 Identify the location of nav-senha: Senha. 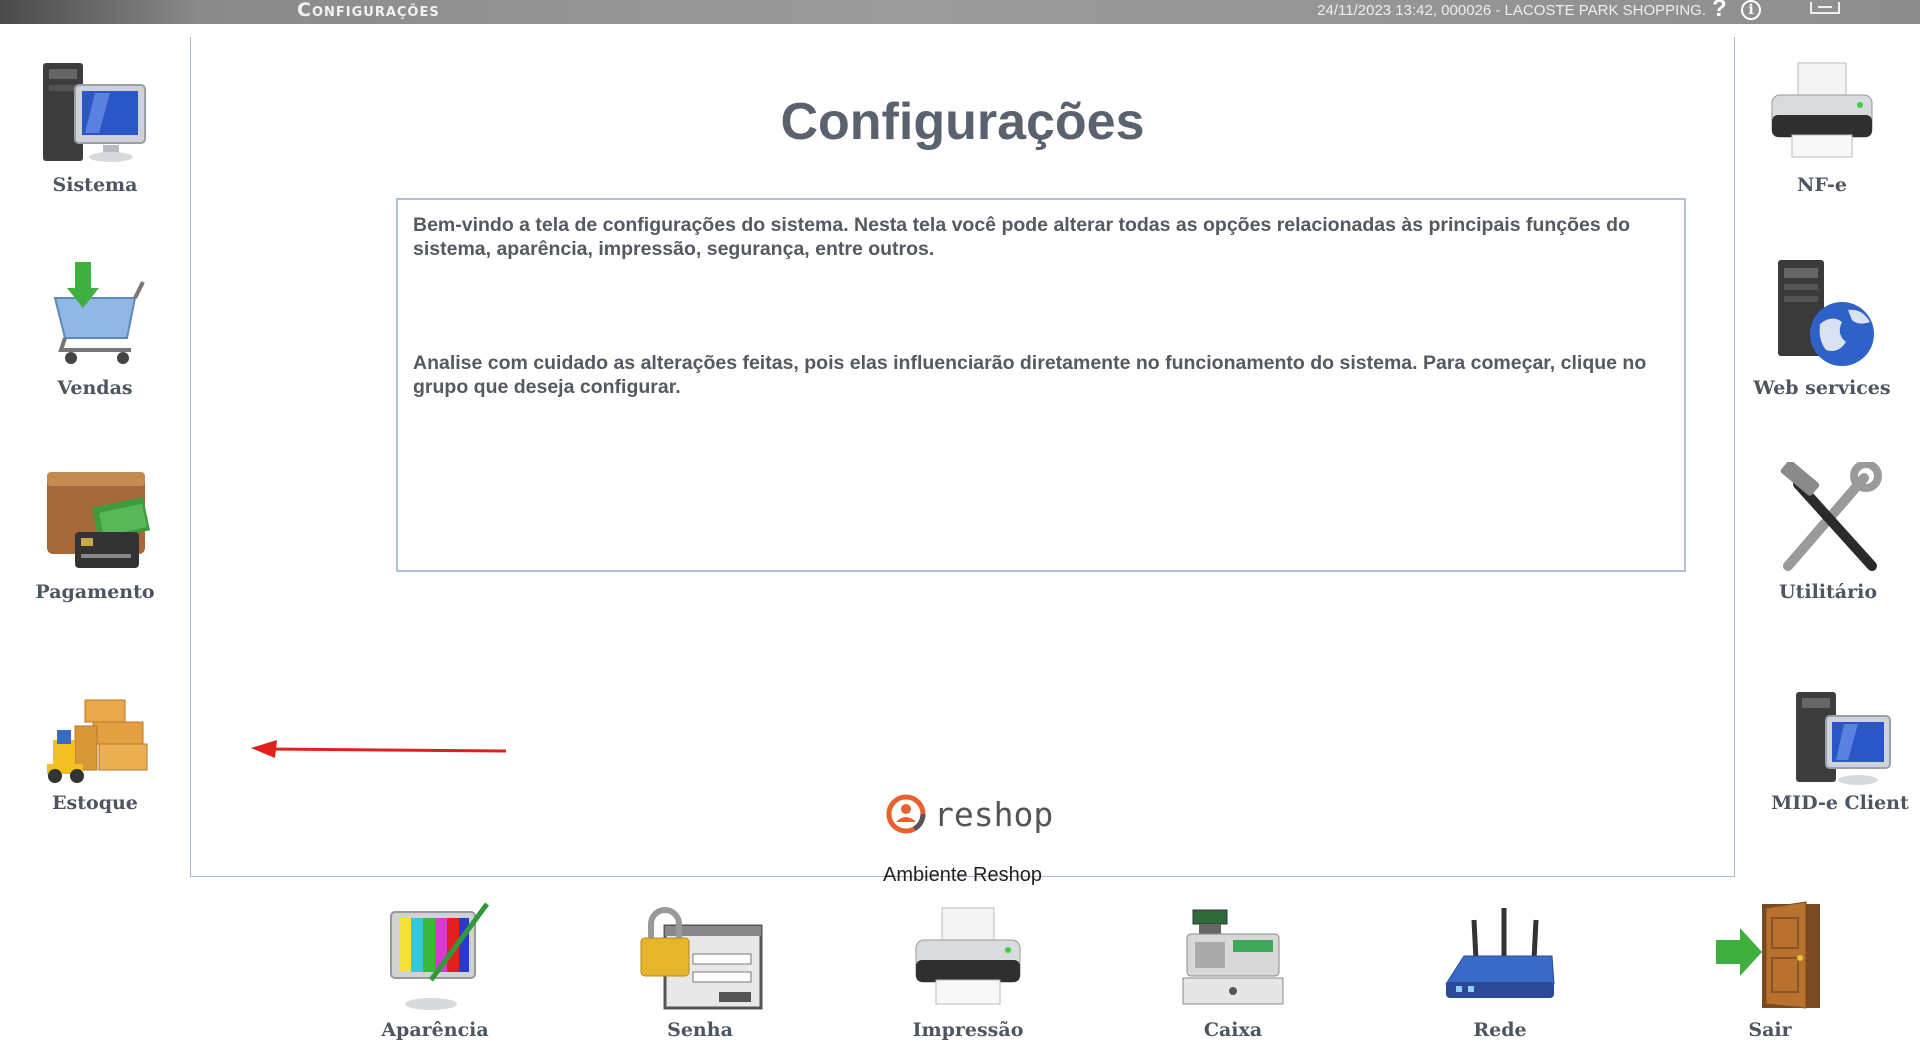
(700, 970).